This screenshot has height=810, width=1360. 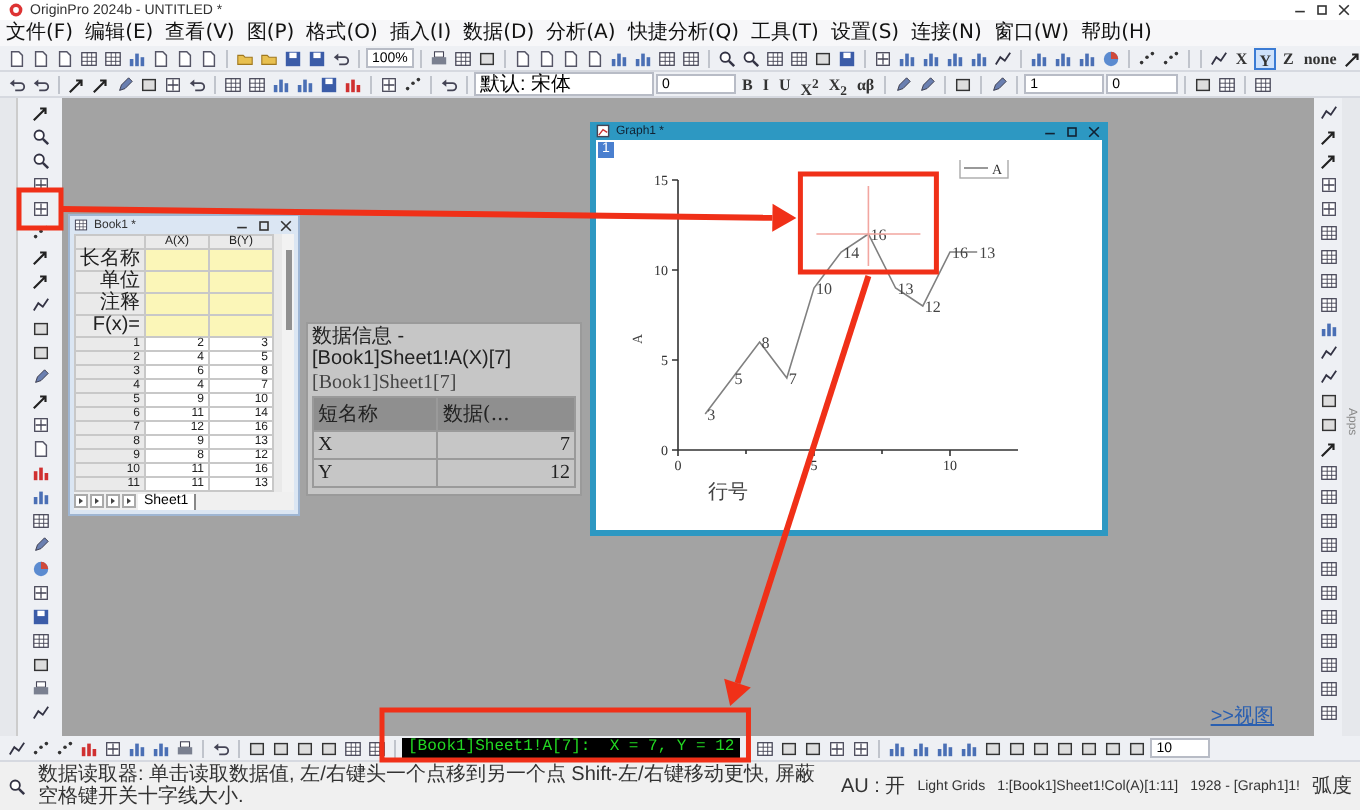 What do you see at coordinates (683, 33) in the screenshot?
I see `menu-item: 快捷分析(Q)` at bounding box center [683, 33].